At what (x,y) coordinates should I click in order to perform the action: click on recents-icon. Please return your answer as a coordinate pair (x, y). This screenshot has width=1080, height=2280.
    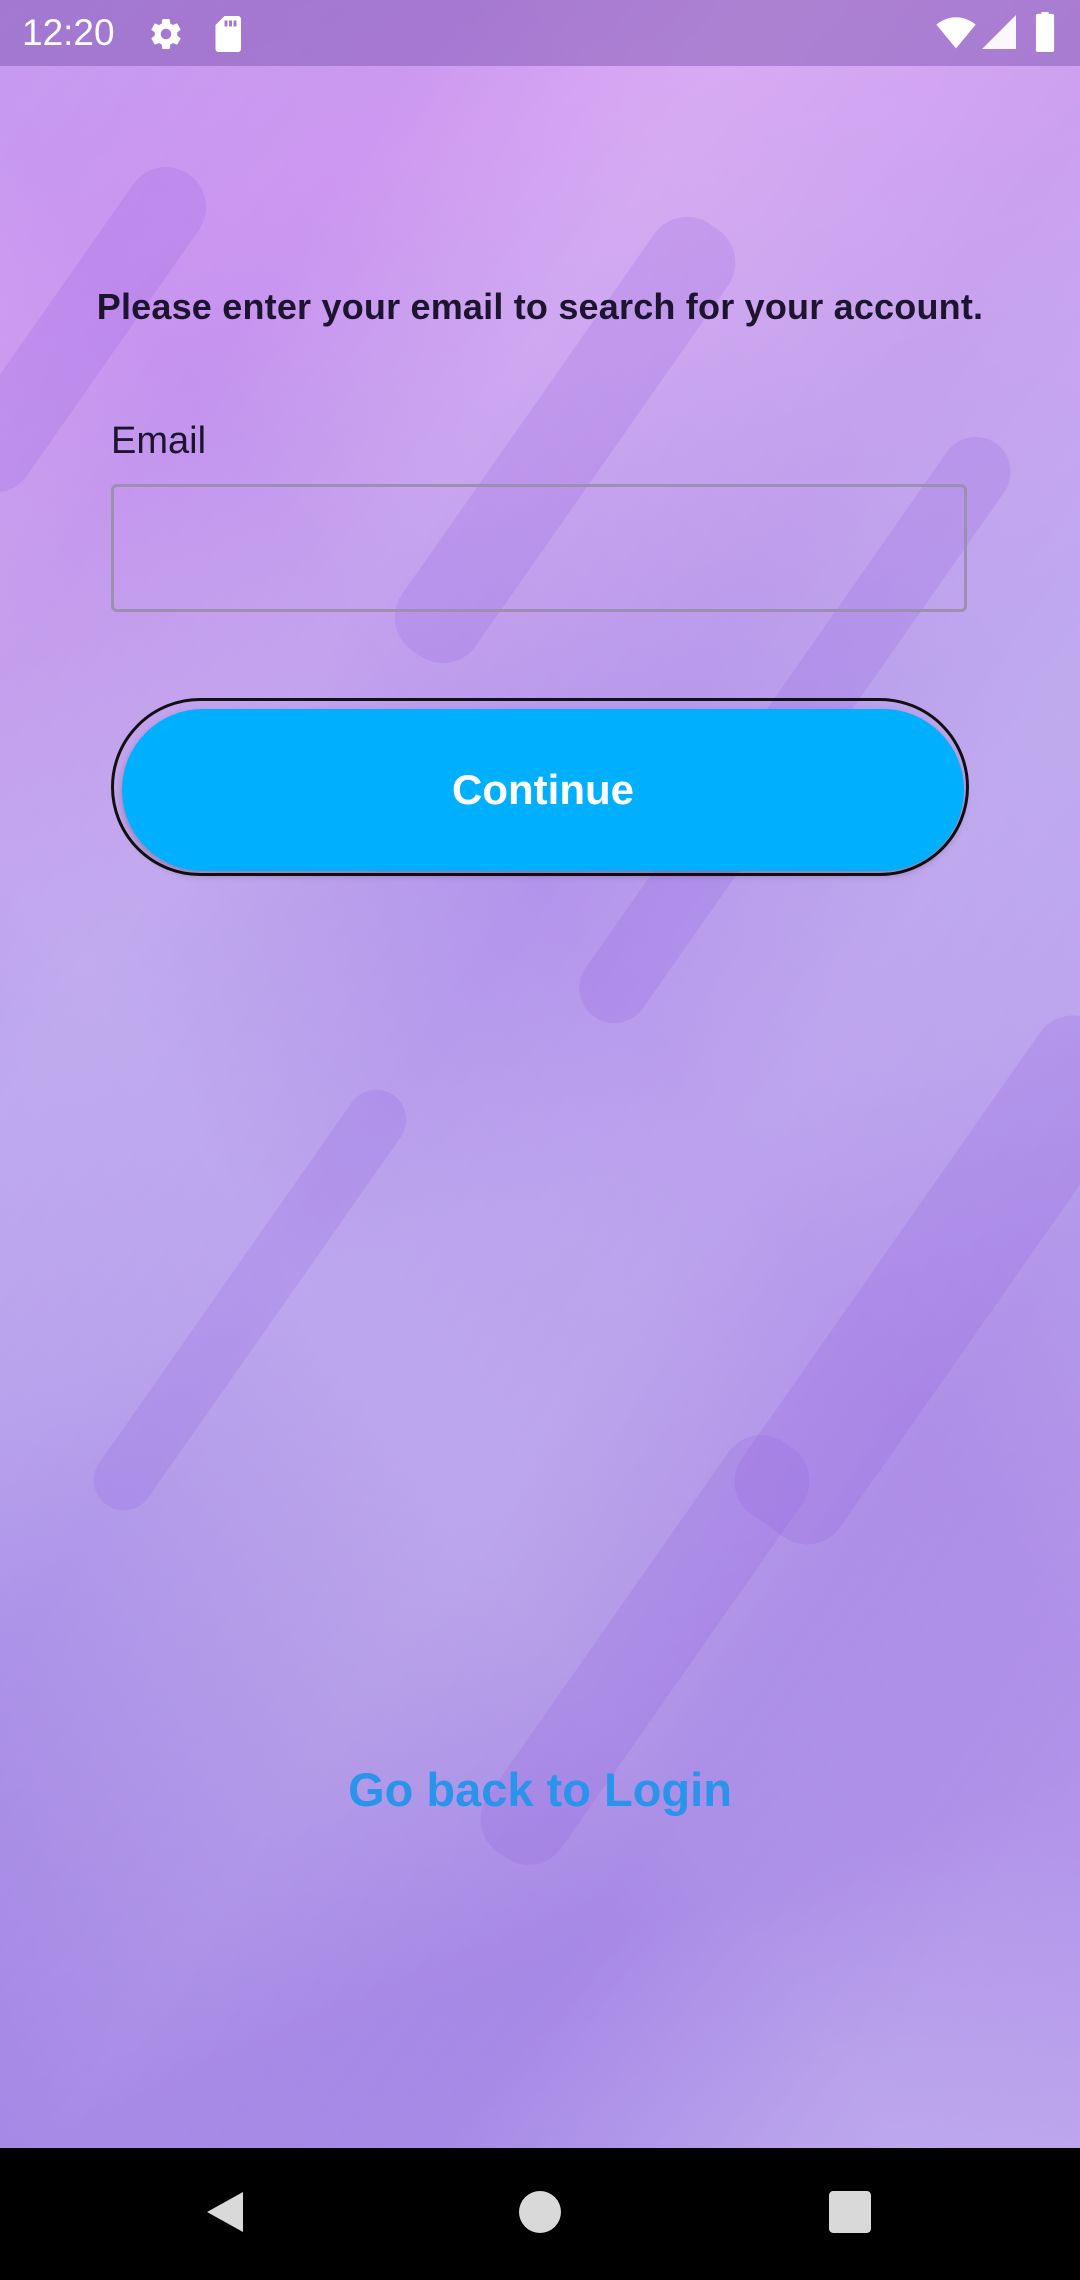
    Looking at the image, I should click on (850, 2214).